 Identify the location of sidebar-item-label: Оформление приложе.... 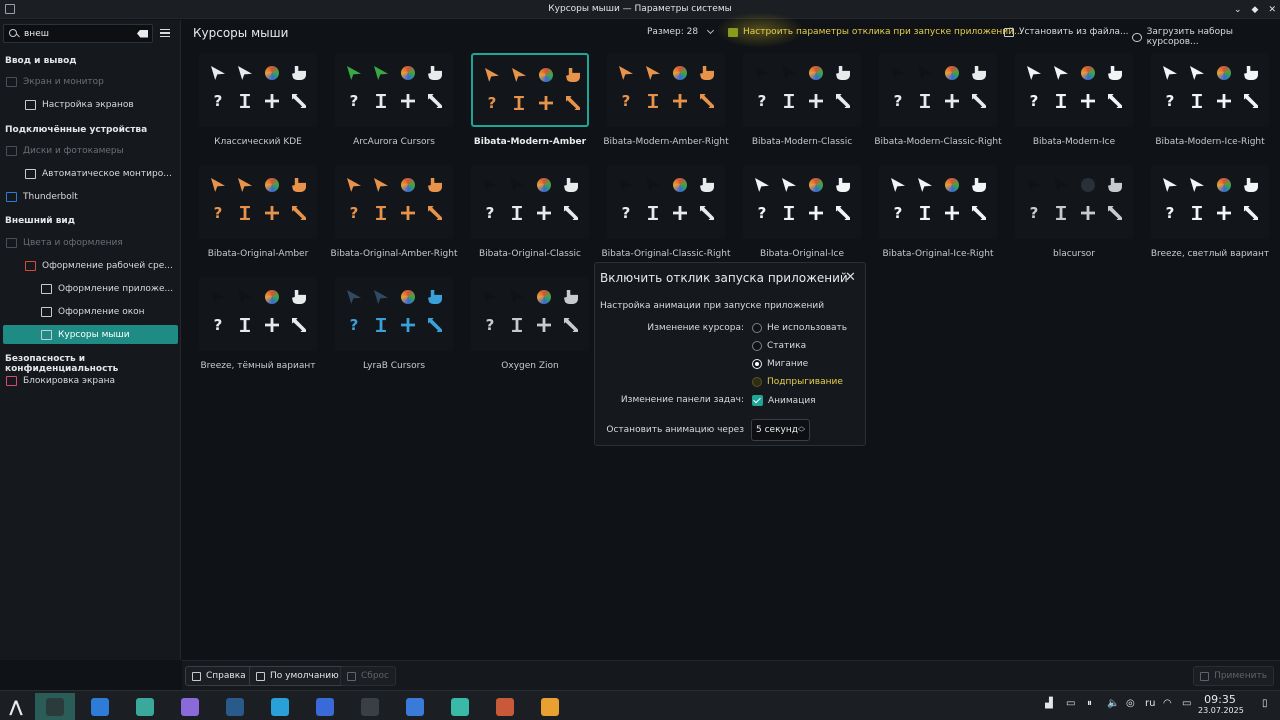
(116, 288).